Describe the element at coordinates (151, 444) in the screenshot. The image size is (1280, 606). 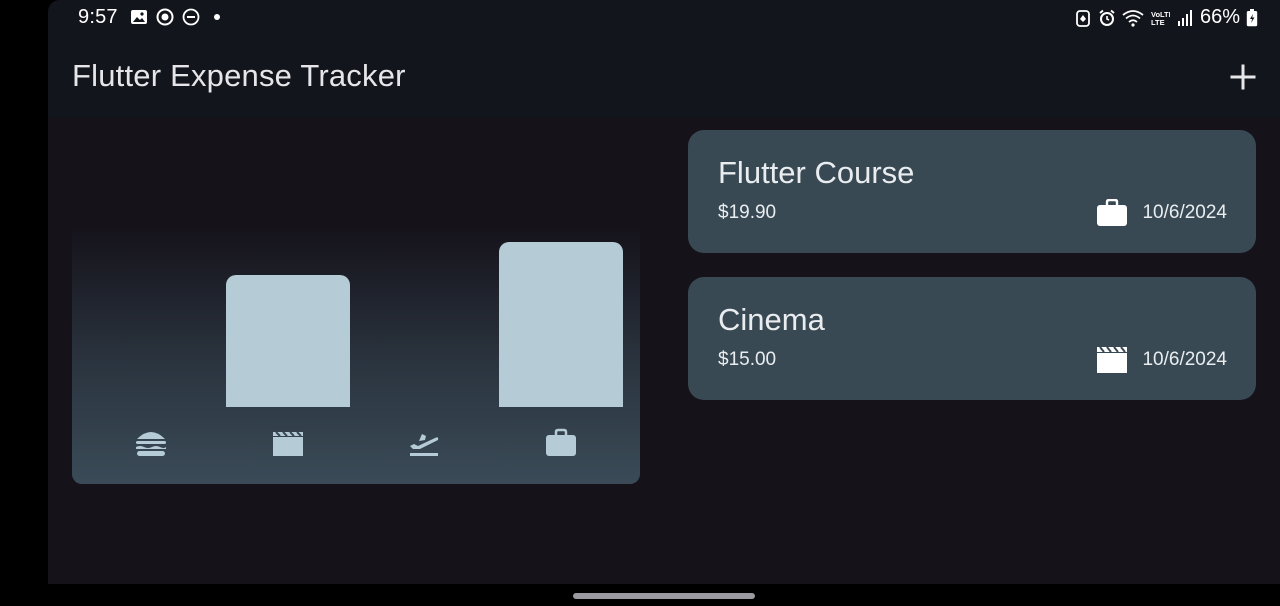
I see `burger-icon` at that location.